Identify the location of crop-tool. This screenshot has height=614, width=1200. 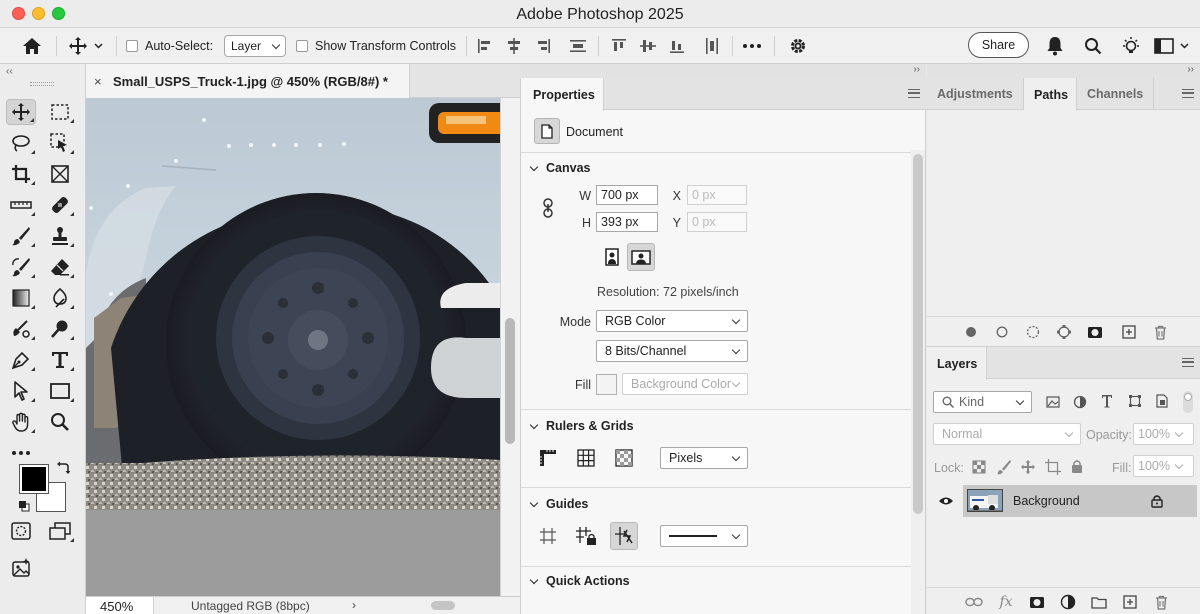
(21, 174).